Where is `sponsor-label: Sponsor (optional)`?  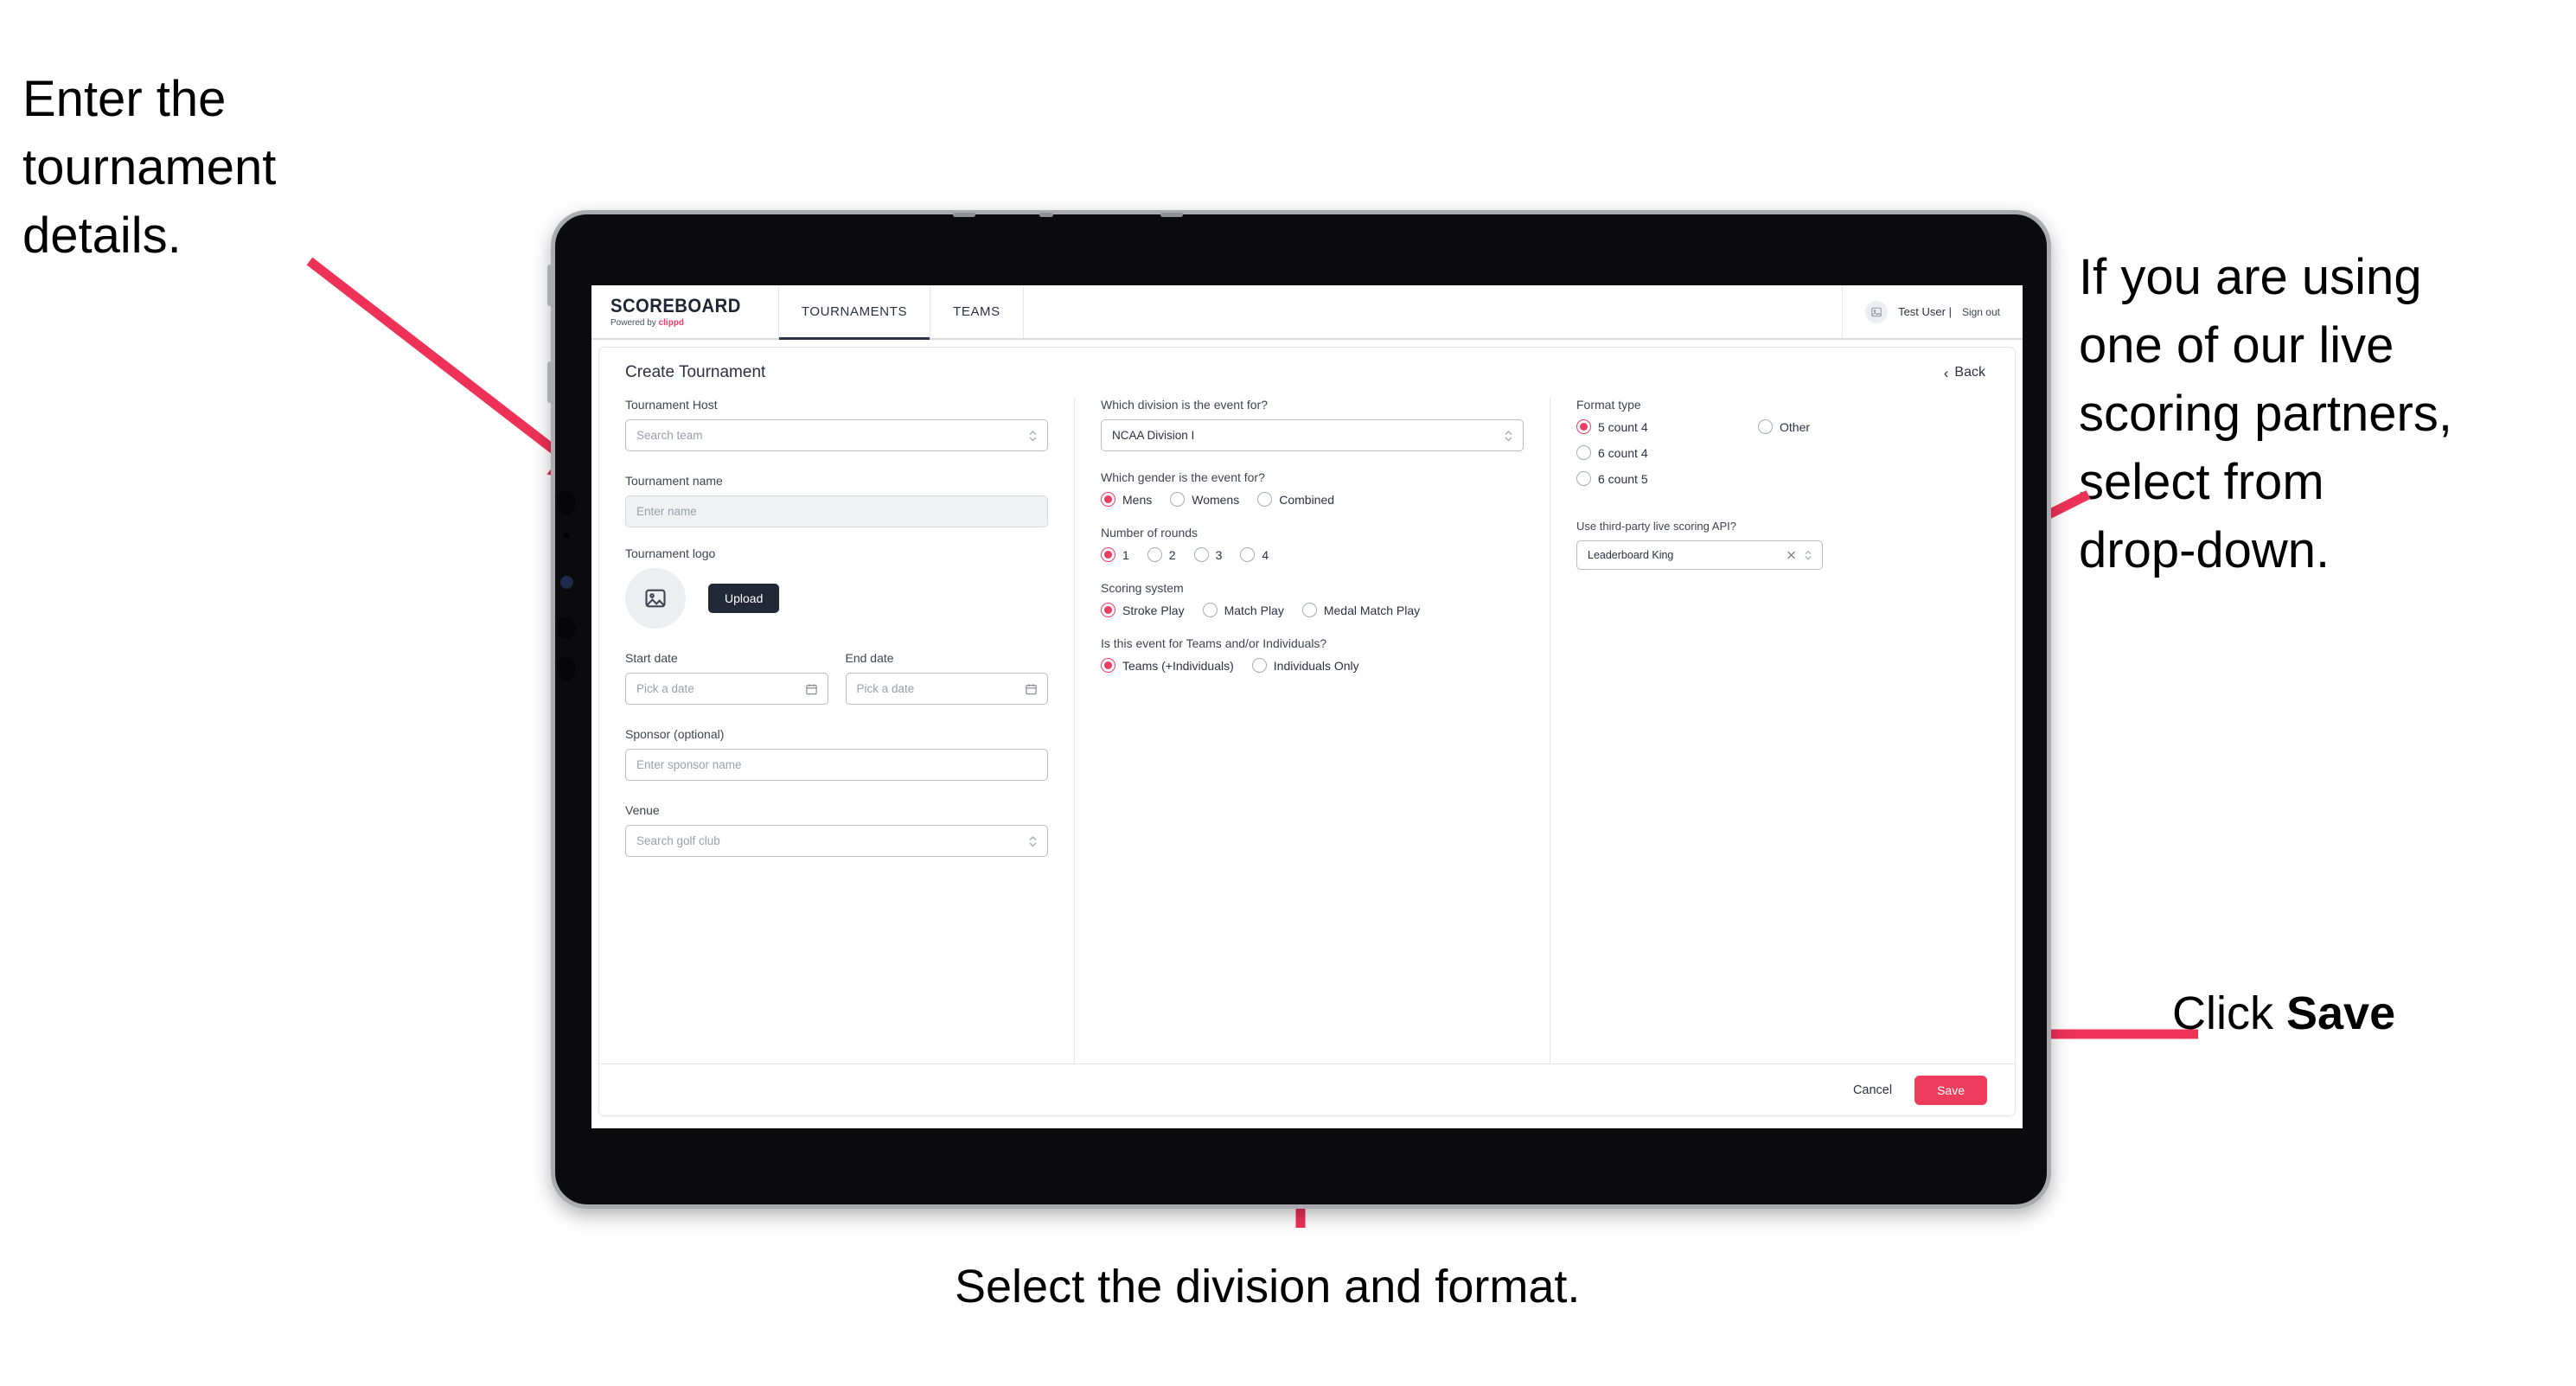 sponsor-label: Sponsor (optional) is located at coordinates (675, 734).